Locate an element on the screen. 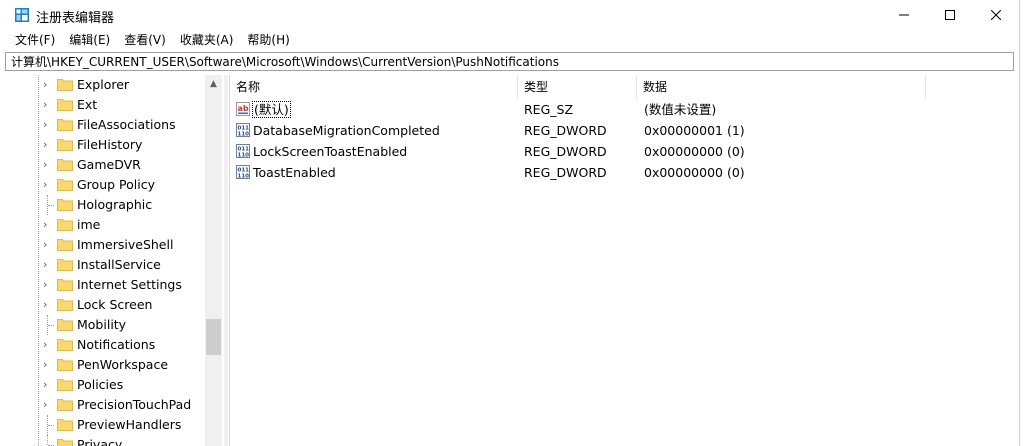  tree-item-label: ImmersiveShell is located at coordinates (125, 244).